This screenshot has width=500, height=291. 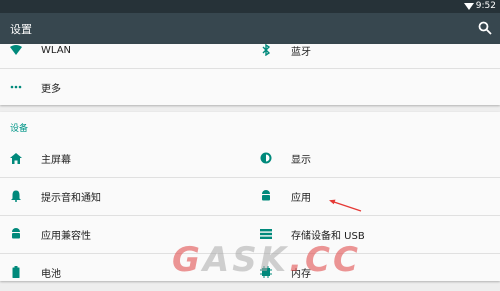 What do you see at coordinates (16, 158) in the screenshot?
I see `home-icon` at bounding box center [16, 158].